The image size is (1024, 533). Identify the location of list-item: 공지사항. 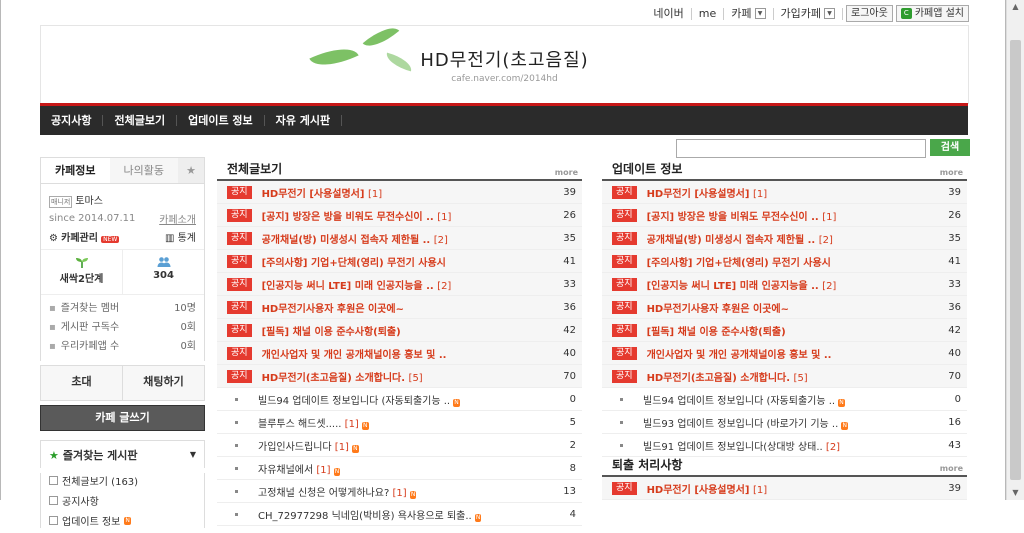
(122, 500).